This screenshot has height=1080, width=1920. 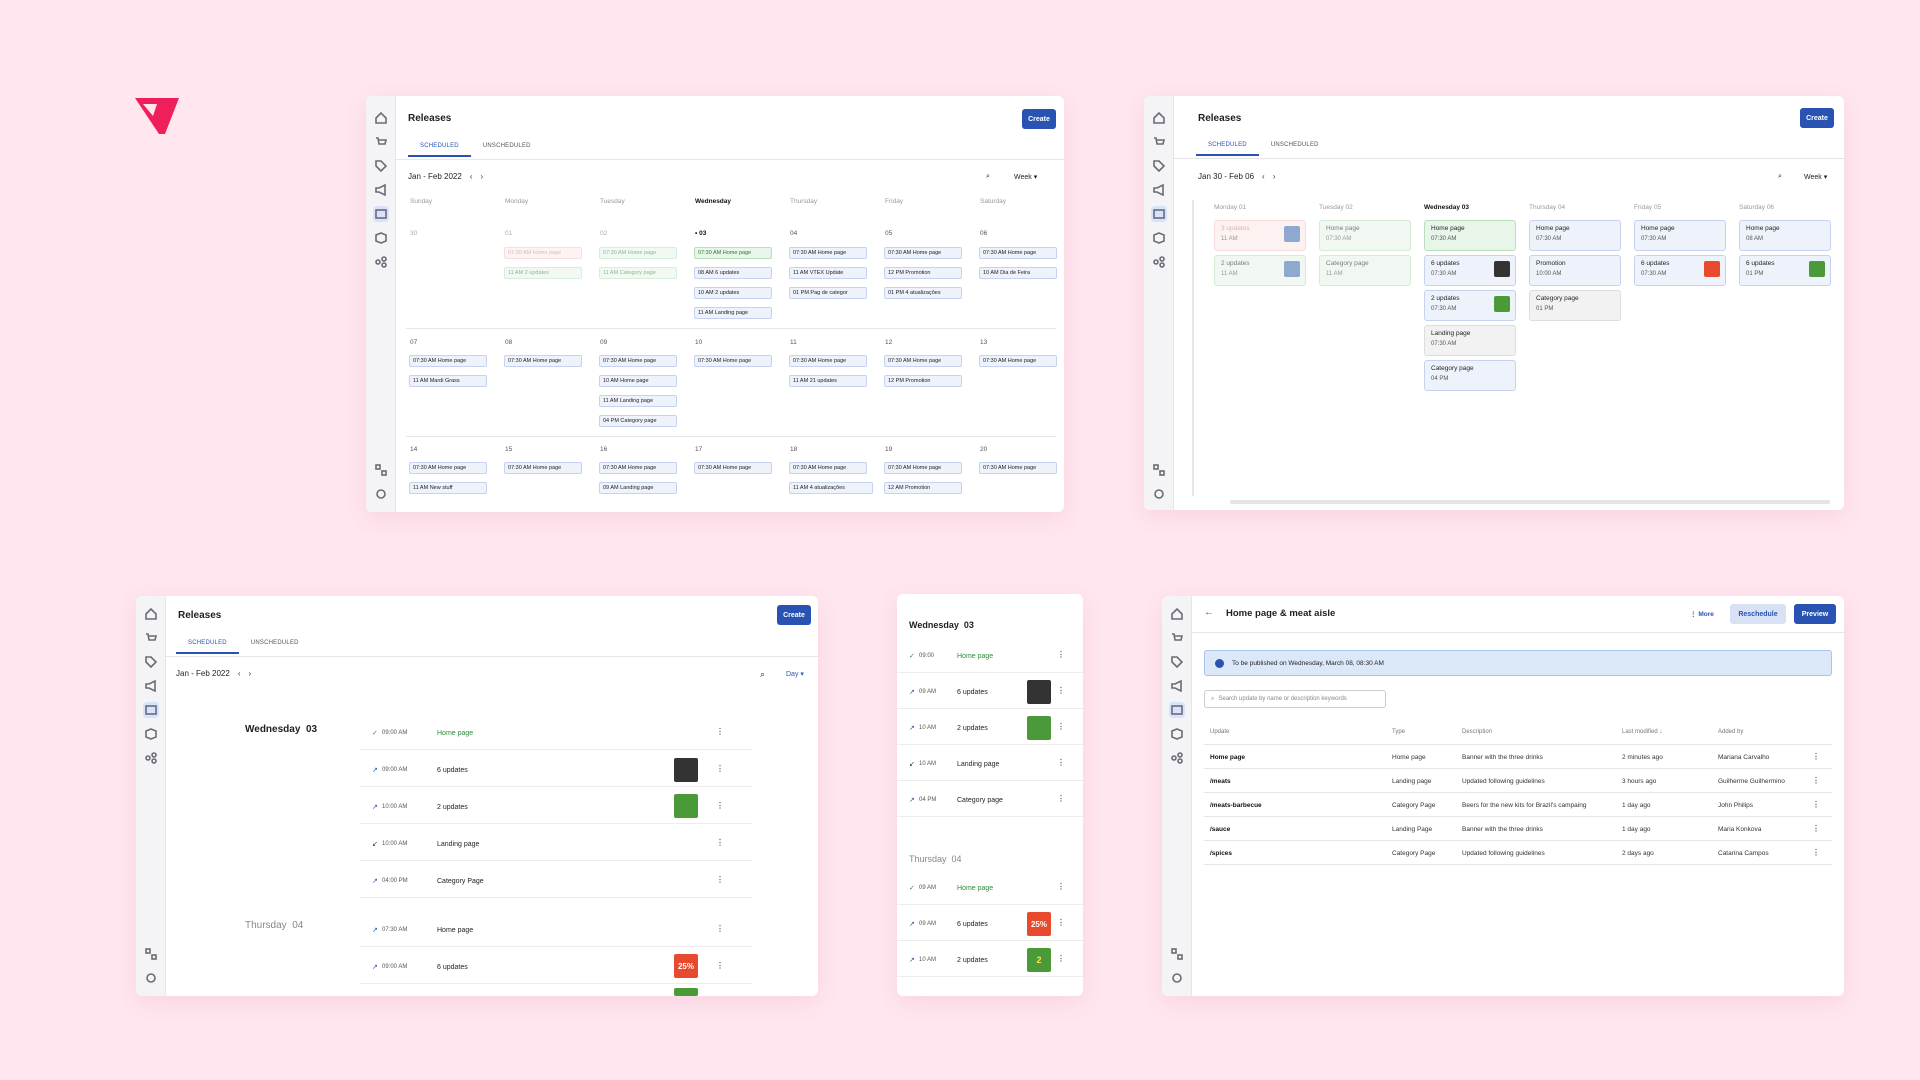 I want to click on release-chip: 11 AM New stuff, so click(x=448, y=488).